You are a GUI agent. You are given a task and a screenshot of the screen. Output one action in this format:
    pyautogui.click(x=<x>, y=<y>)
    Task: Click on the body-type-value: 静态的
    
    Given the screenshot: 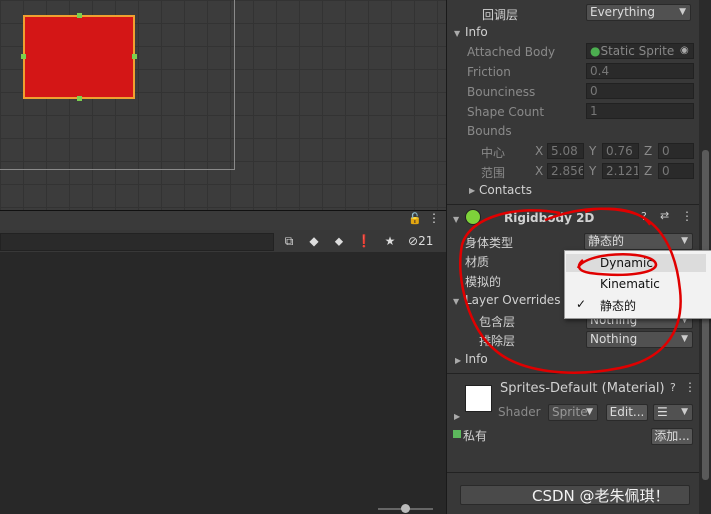 What is the action you would take?
    pyautogui.click(x=606, y=241)
    